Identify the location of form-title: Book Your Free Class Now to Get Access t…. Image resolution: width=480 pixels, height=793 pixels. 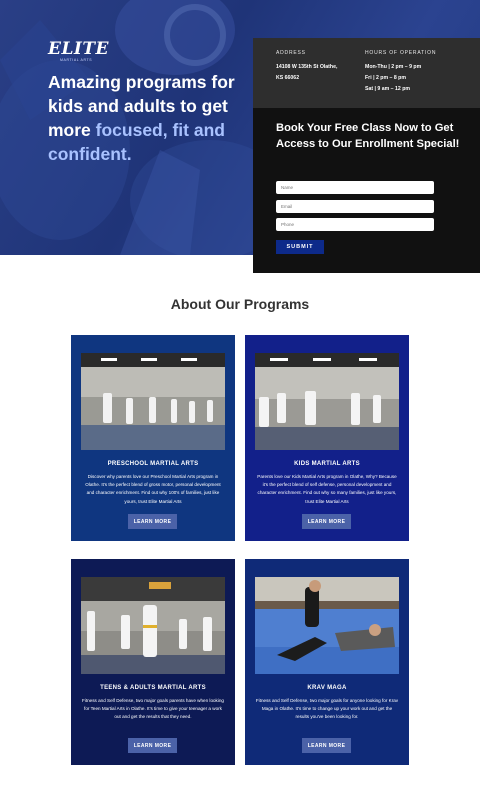
(368, 136).